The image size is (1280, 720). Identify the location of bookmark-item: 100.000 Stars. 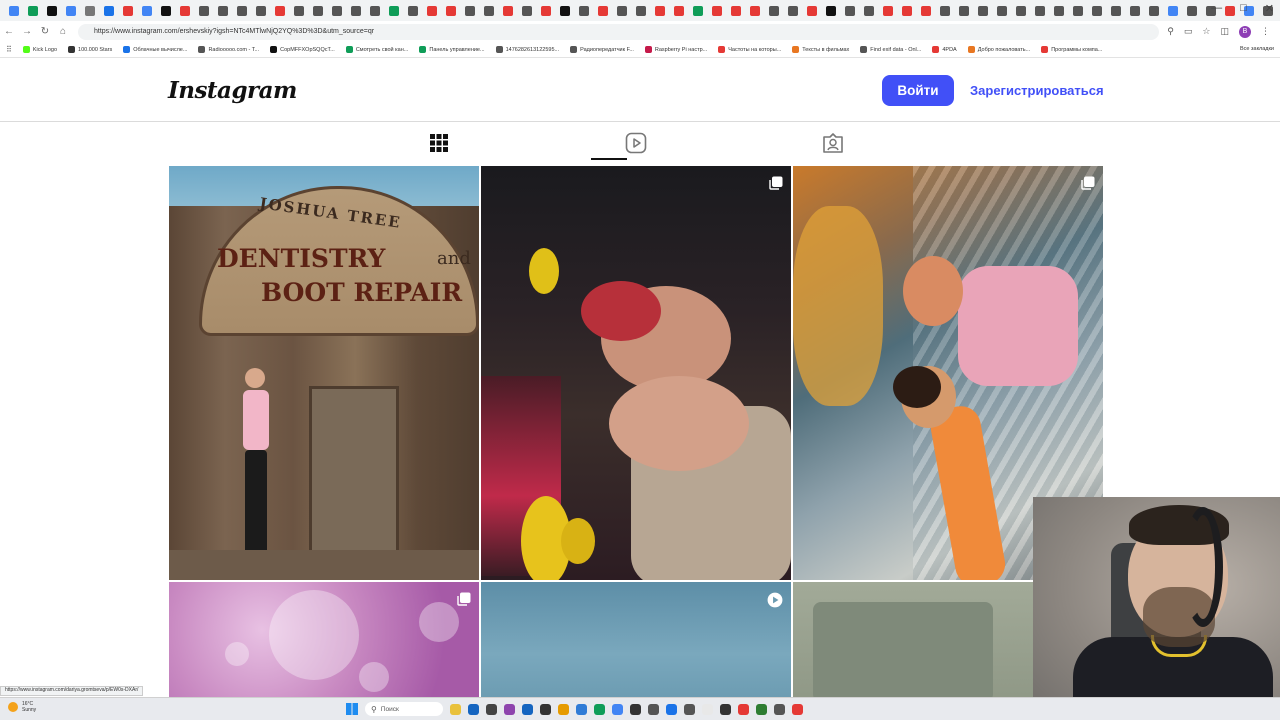
(90, 49).